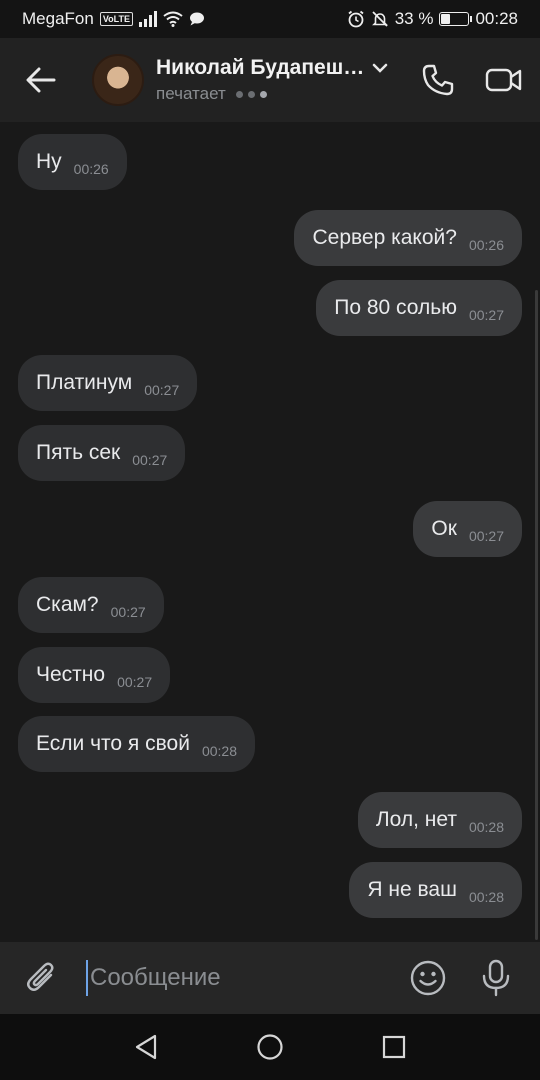 The height and width of the screenshot is (1080, 540). What do you see at coordinates (78, 452) in the screenshot?
I see `message-text: Пять сек` at bounding box center [78, 452].